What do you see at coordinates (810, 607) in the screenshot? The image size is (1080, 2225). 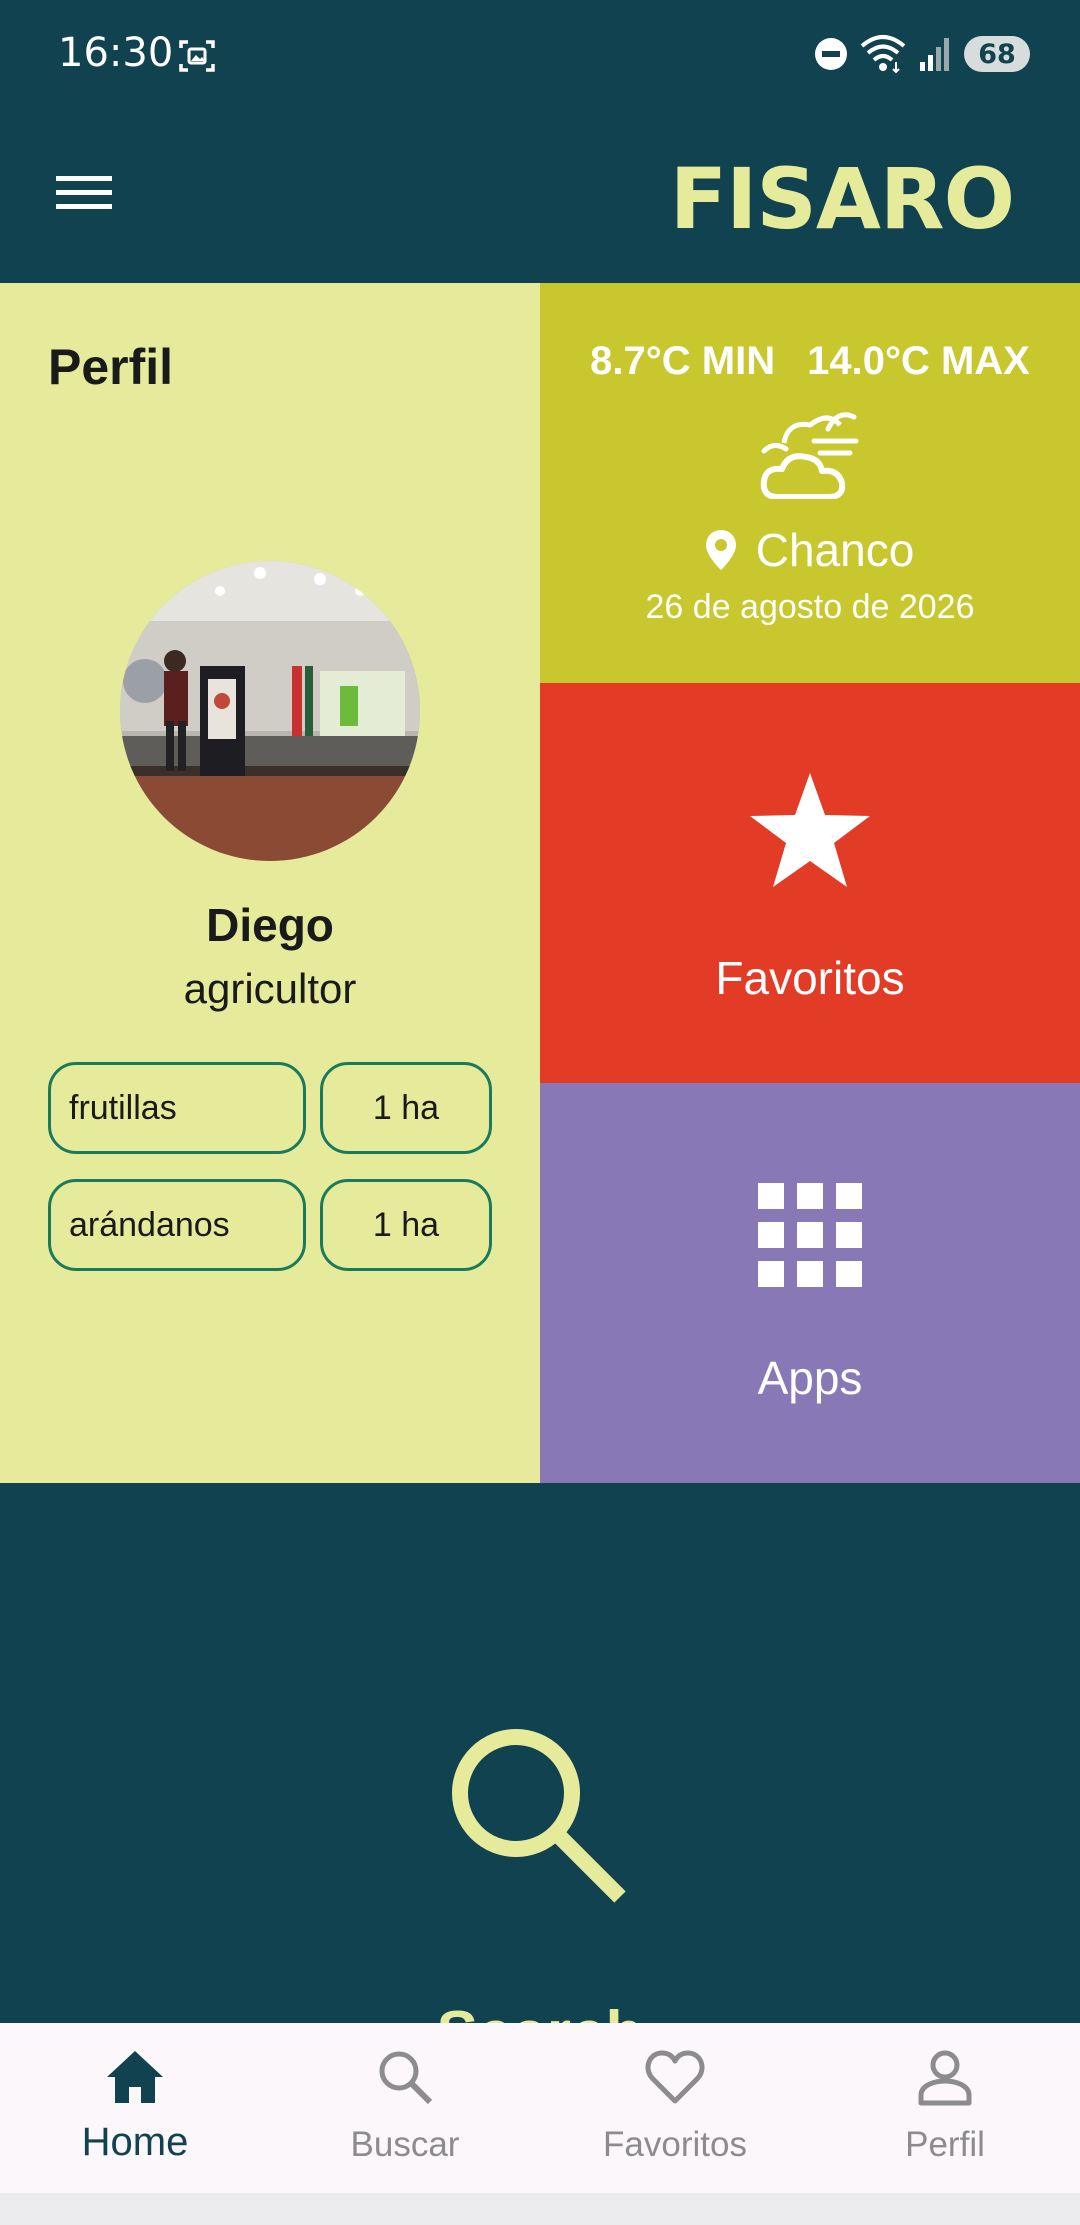 I see `weather-date: 26 de agosto de 2026` at bounding box center [810, 607].